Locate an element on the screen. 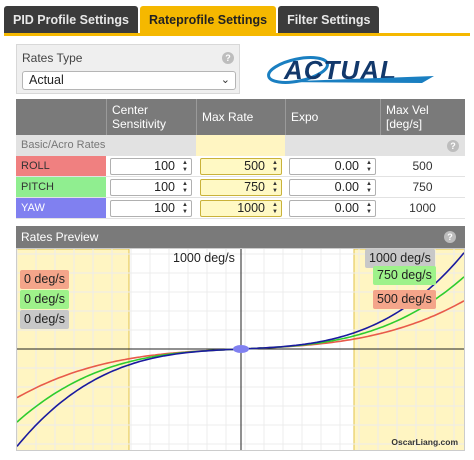 The image size is (474, 460). axis-label-pitch: PITCH is located at coordinates (61, 187).